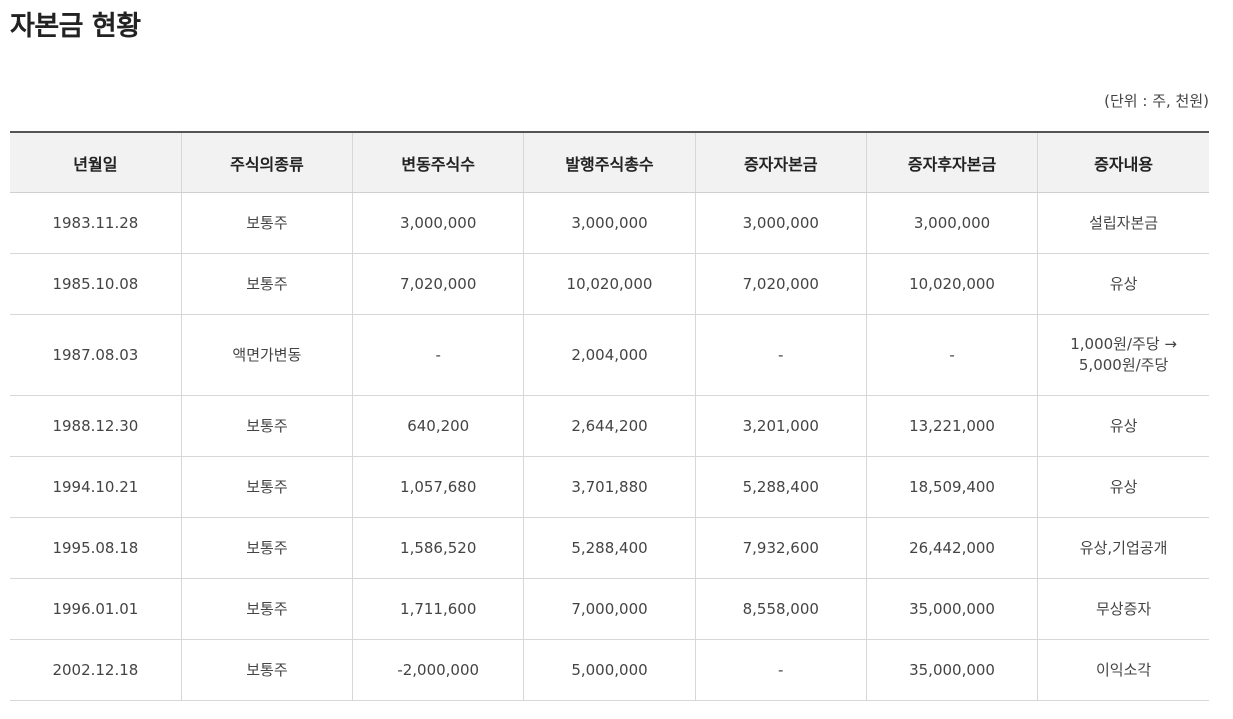 This screenshot has width=1233, height=719. Describe the element at coordinates (438, 670) in the screenshot. I see `cell-changed-shares: -2,000,000` at that location.